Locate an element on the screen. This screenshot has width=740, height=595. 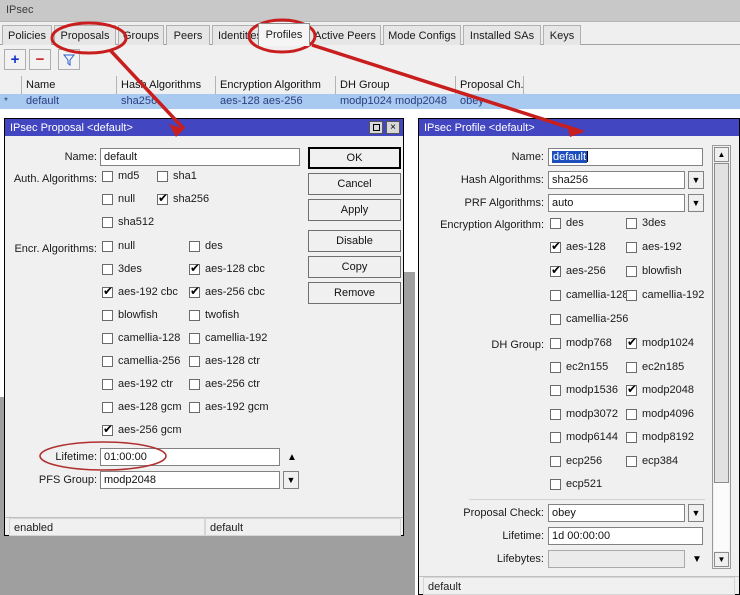
prf-algorithms-dropdown: ▼ is located at coordinates (696, 203).